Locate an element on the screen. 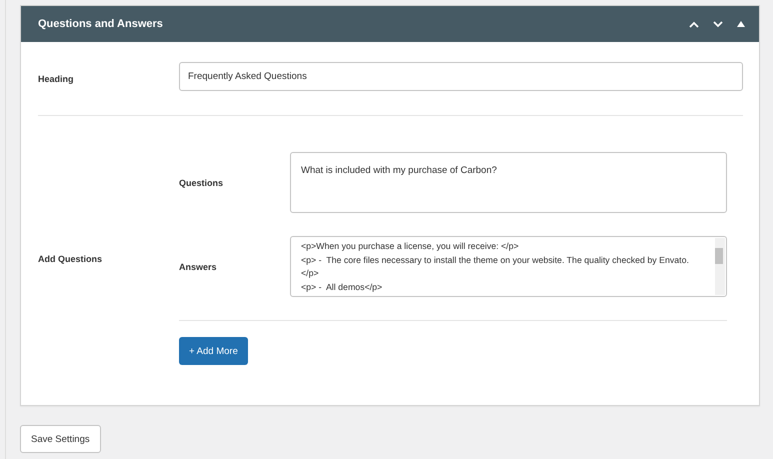  triangle-up-icon is located at coordinates (741, 24).